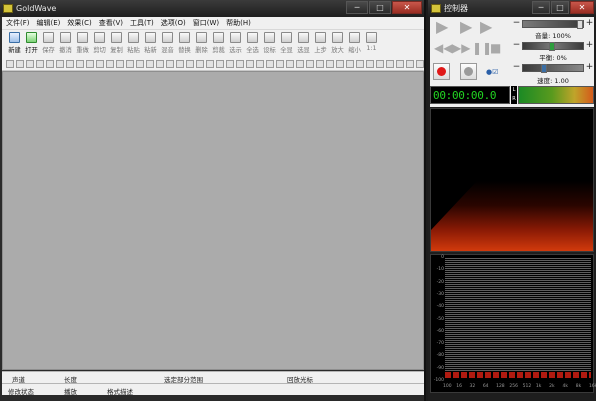 Image resolution: width=596 pixels, height=401 pixels. Describe the element at coordinates (380, 7) in the screenshot. I see `main-maximize-button: □` at that location.